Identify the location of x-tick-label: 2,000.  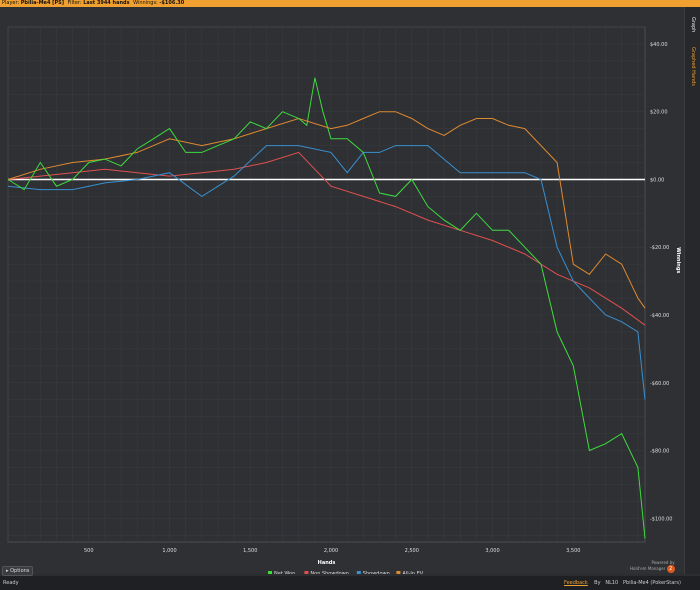
(331, 551).